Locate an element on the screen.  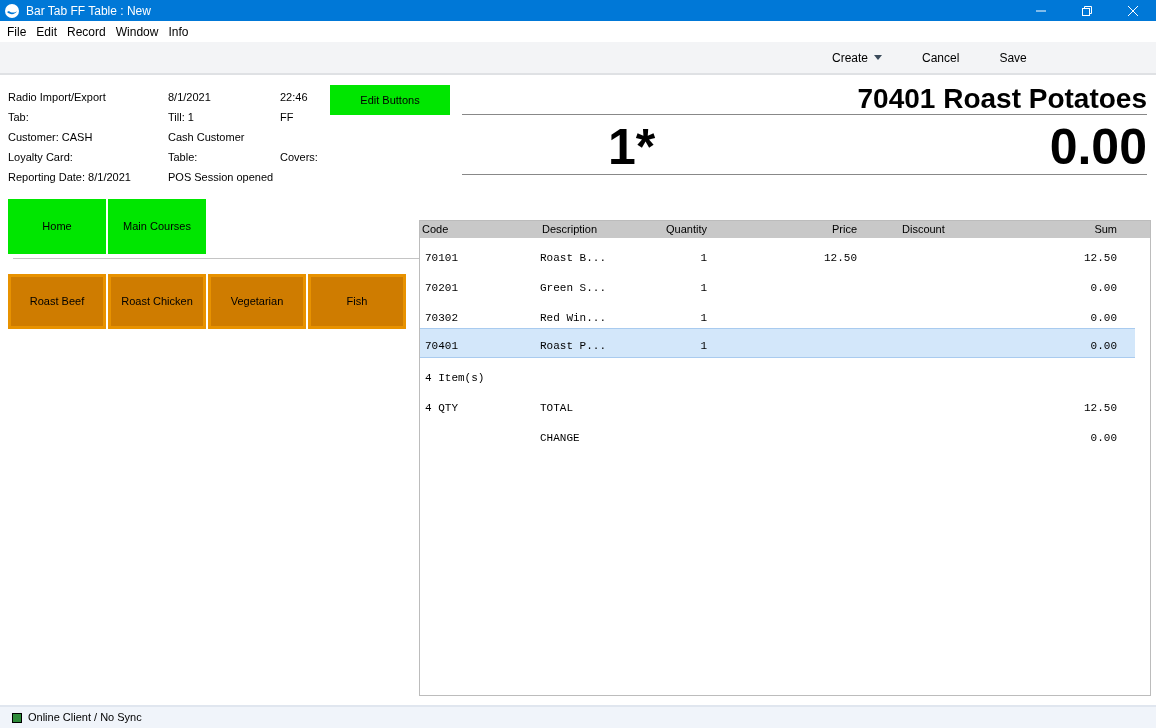
menu-item: Edit is located at coordinates (47, 31).